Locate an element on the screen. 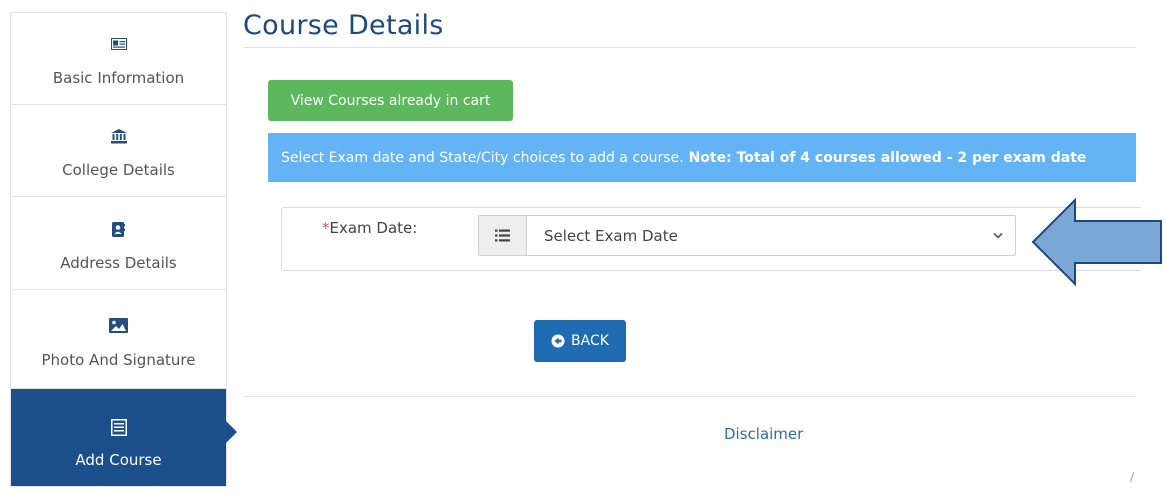 The image size is (1166, 496). back-button: BACK is located at coordinates (580, 341).